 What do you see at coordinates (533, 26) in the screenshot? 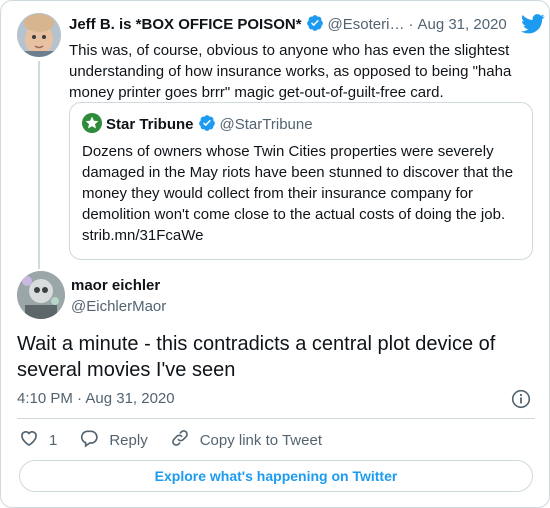
I see `twitter-bird-icon` at bounding box center [533, 26].